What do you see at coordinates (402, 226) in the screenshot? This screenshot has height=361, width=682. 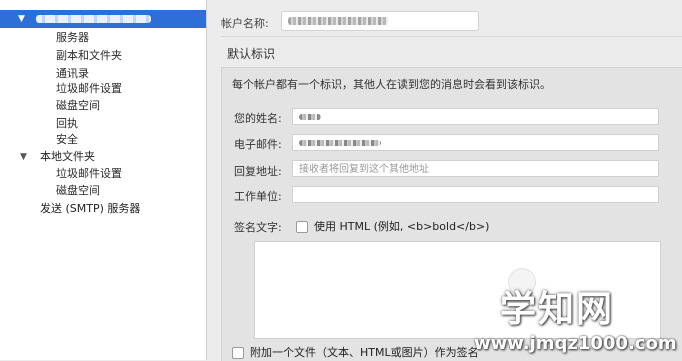 I see `use-html-label: 使用 HTML (例如, <b>bold</b>)` at bounding box center [402, 226].